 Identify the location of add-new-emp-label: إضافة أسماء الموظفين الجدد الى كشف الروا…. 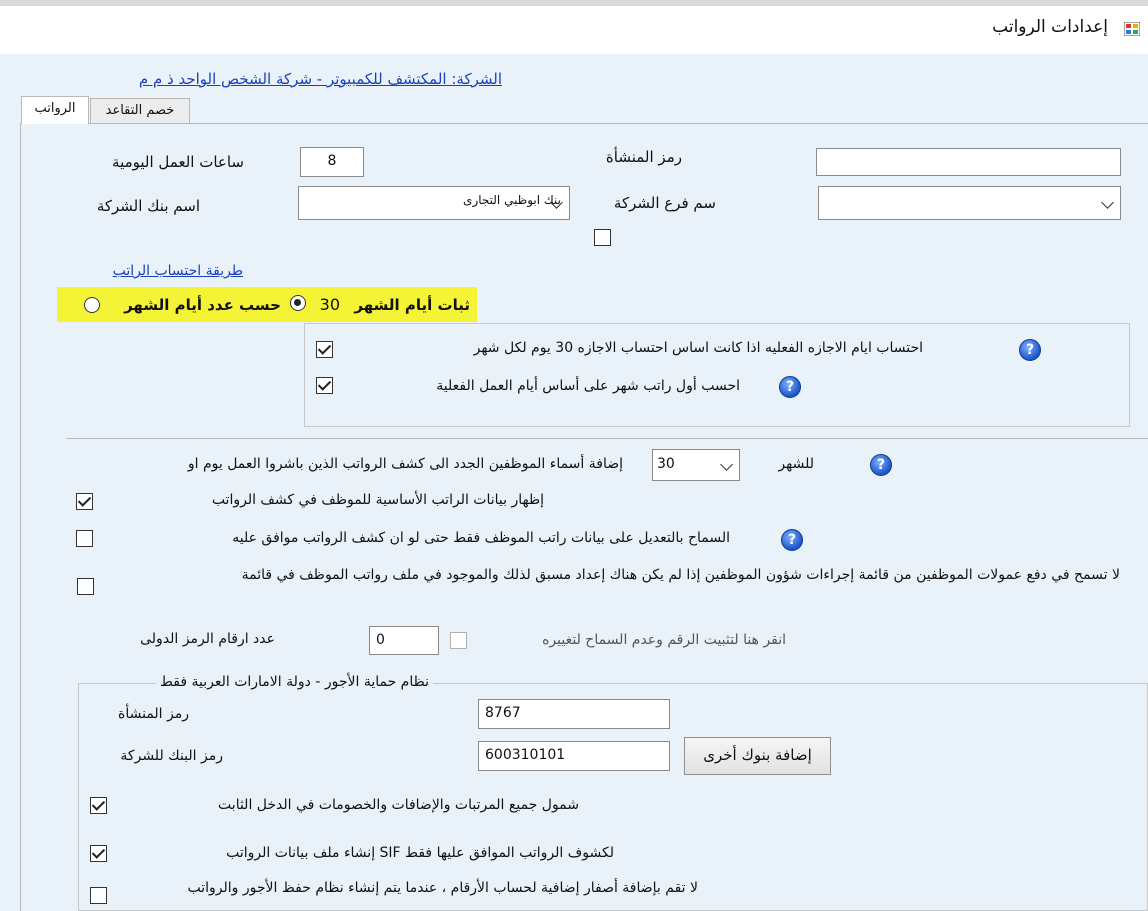
(405, 464).